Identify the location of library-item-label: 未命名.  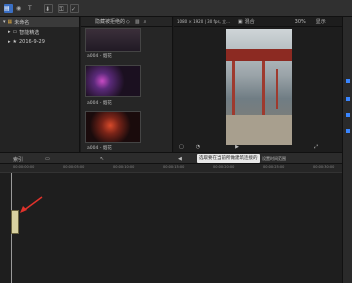
(22, 22).